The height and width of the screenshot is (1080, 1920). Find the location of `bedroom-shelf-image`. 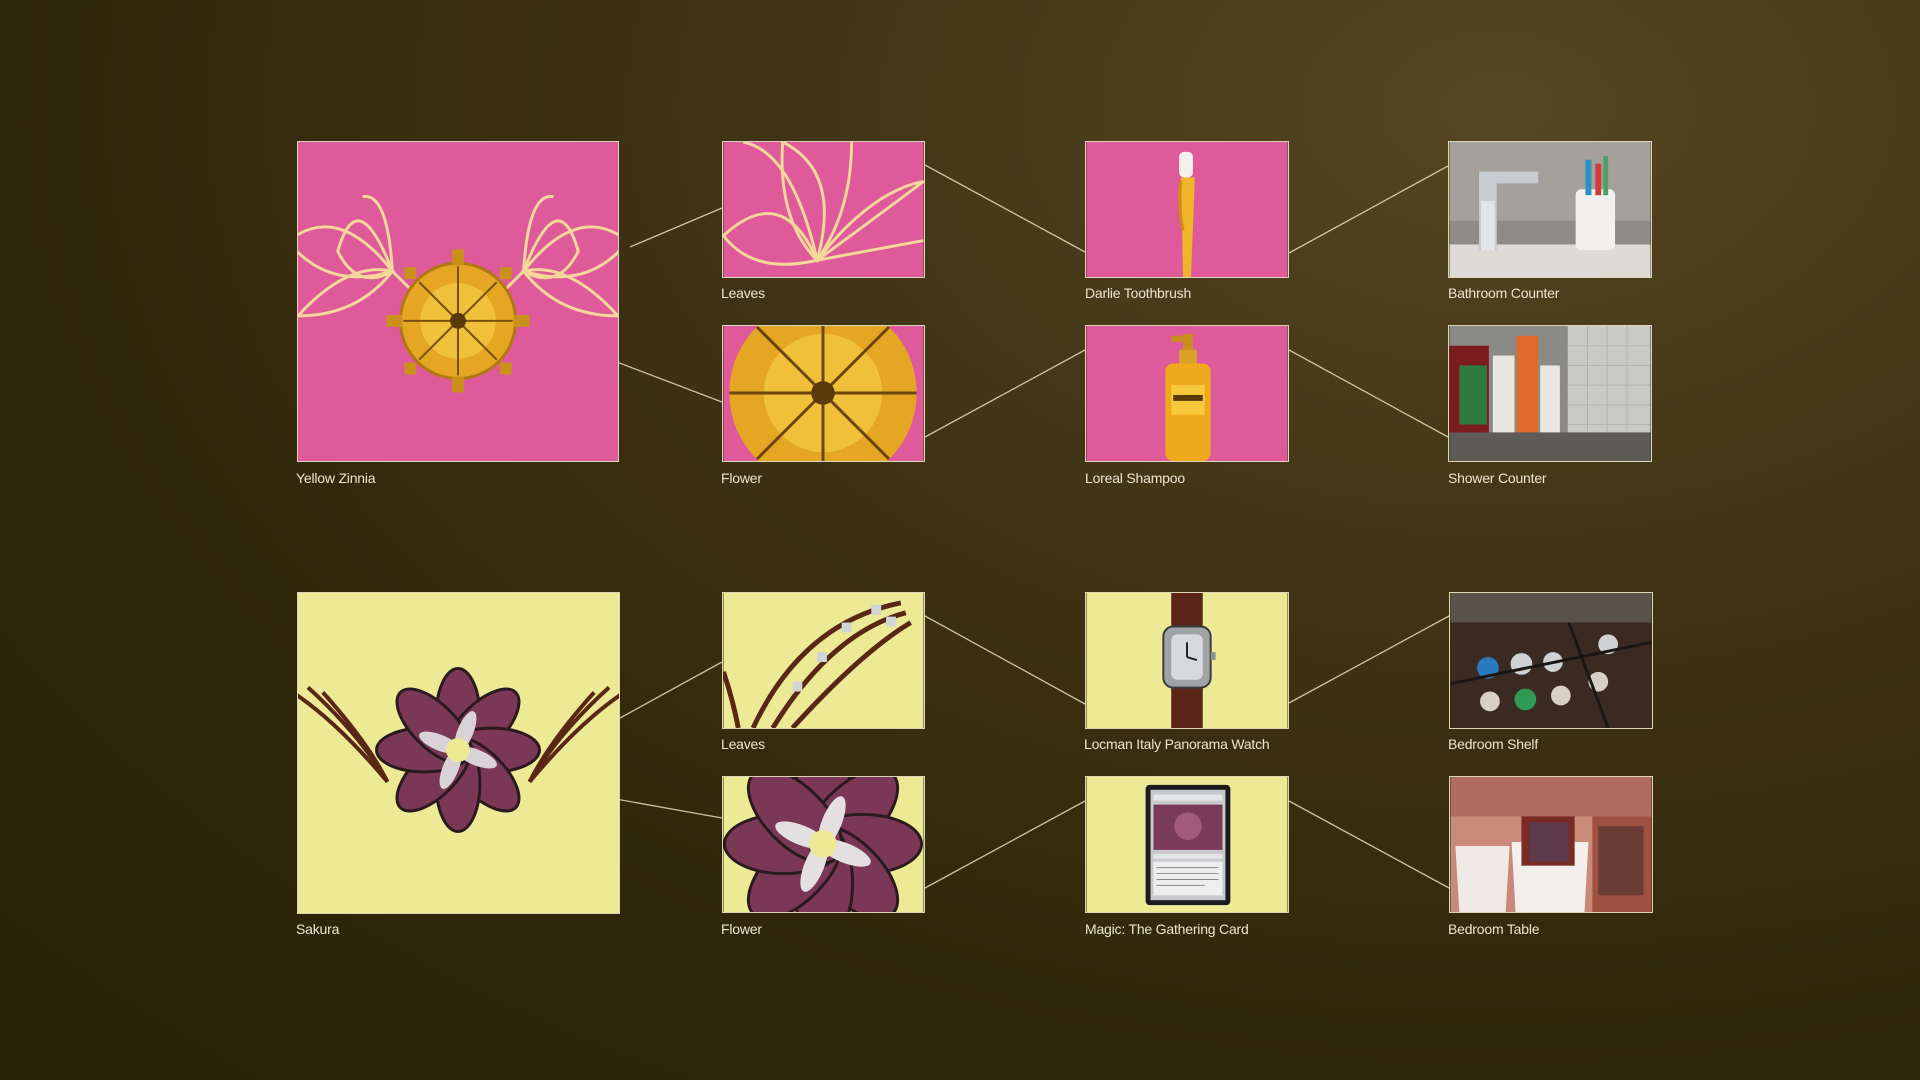

bedroom-shelf-image is located at coordinates (1551, 660).